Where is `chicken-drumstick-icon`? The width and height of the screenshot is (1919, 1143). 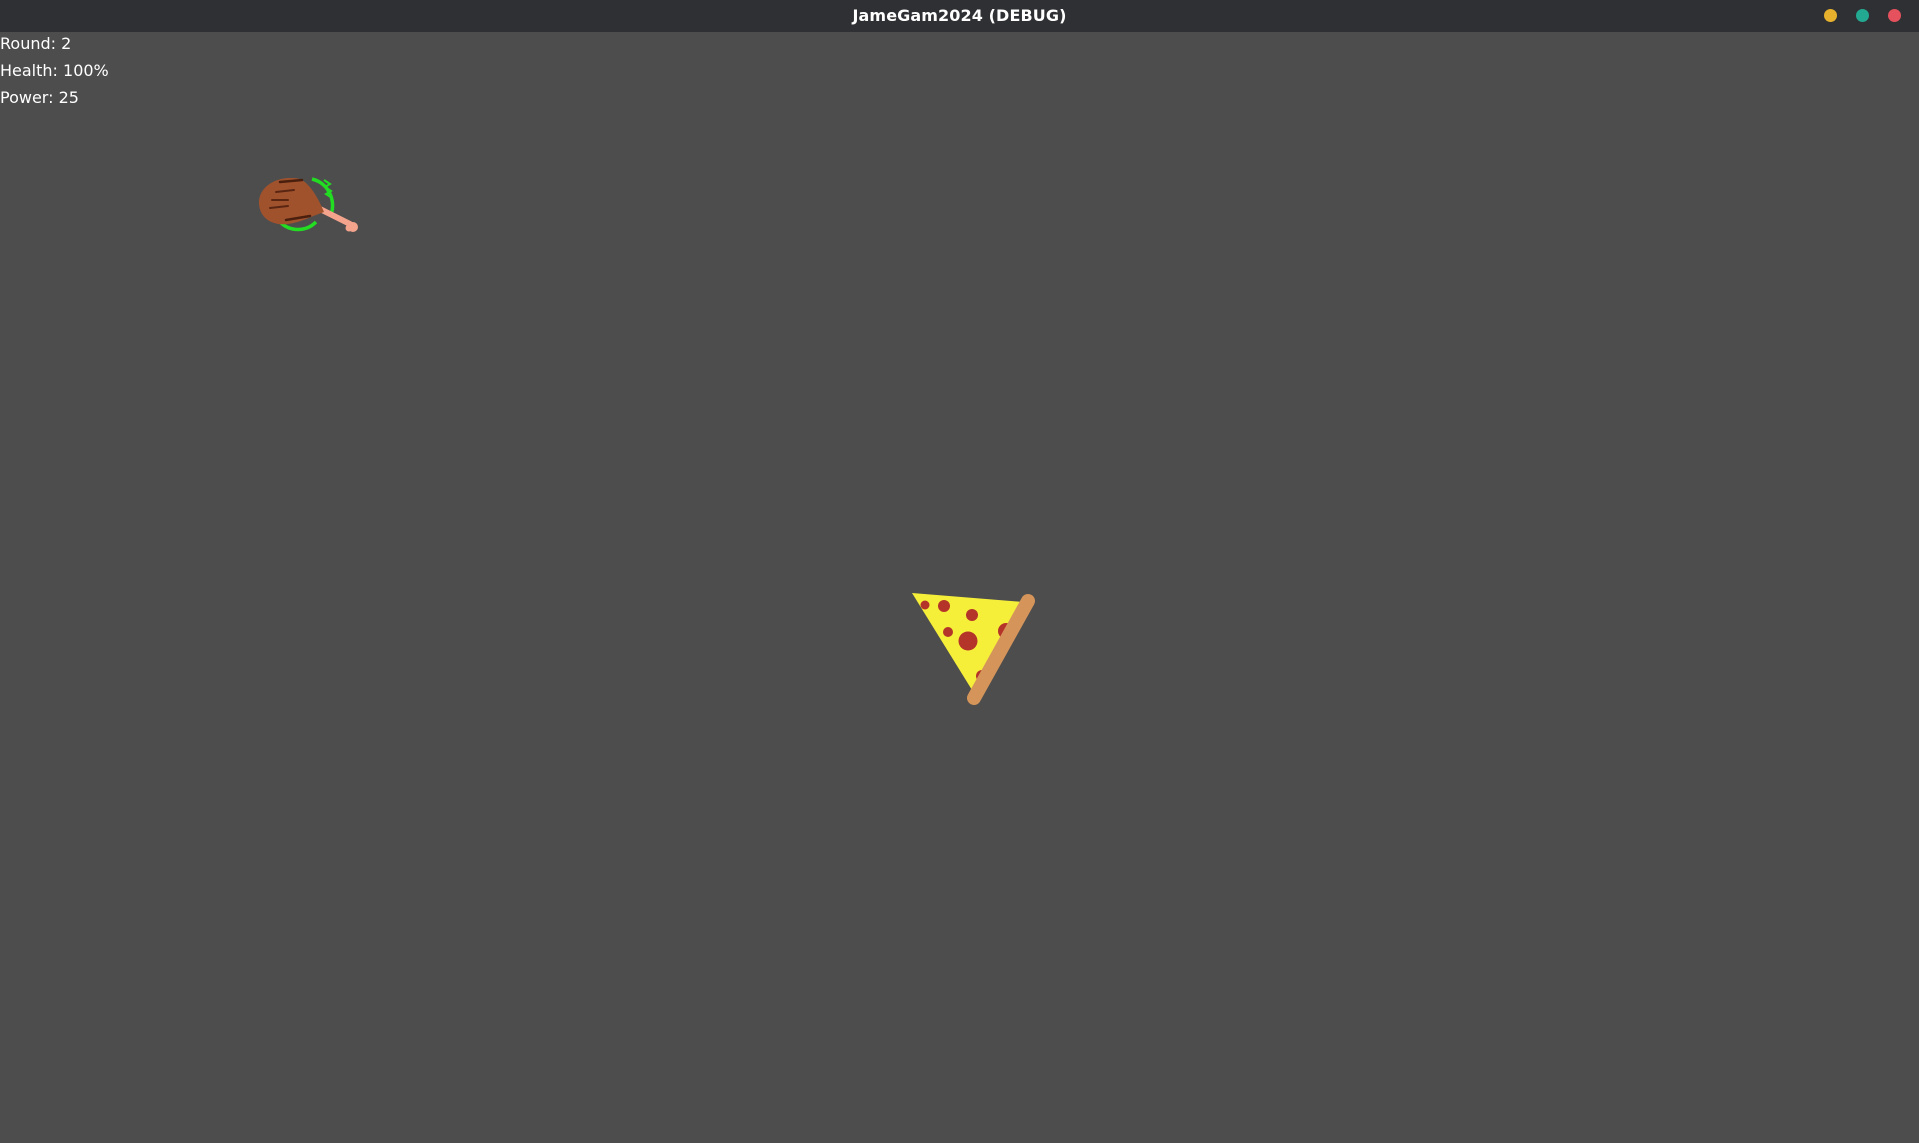
chicken-drumstick-icon is located at coordinates (308, 204).